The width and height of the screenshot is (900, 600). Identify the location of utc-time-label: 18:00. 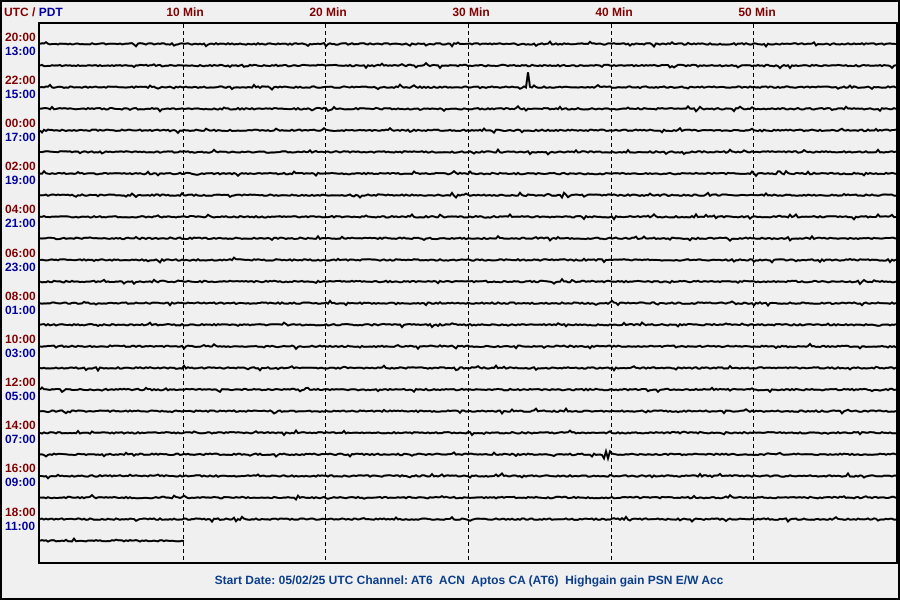
(20, 511).